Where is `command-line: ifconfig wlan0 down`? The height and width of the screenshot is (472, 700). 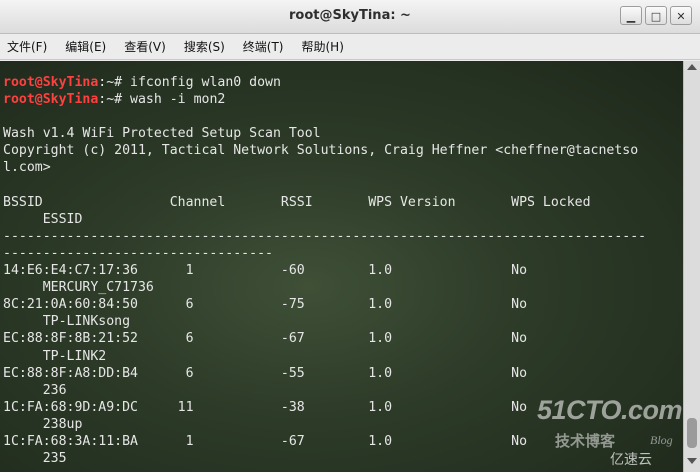 command-line: ifconfig wlan0 down is located at coordinates (205, 82).